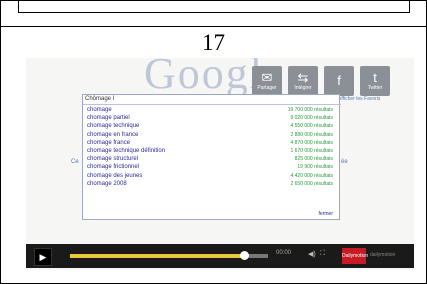 The height and width of the screenshot is (284, 427). What do you see at coordinates (211, 118) in the screenshot?
I see `list-item: chomage partiel 9 020 000 résultats` at bounding box center [211, 118].